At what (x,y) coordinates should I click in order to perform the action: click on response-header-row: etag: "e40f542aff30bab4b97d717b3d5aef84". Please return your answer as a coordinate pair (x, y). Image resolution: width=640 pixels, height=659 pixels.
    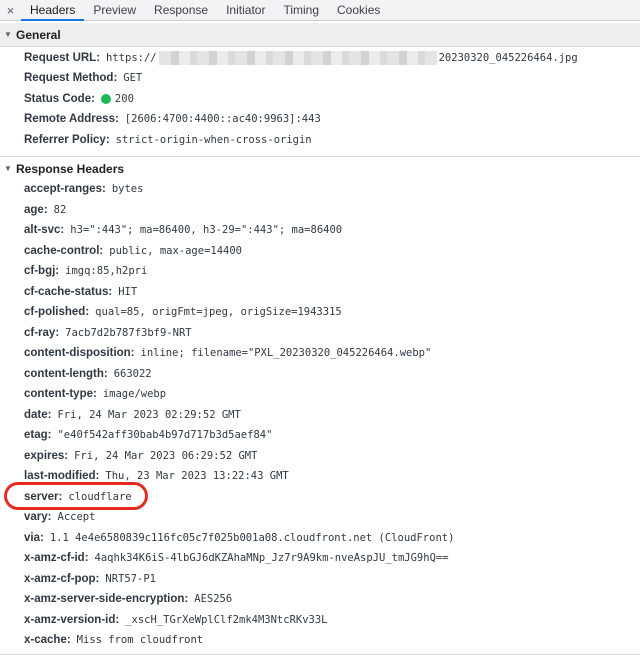
    Looking at the image, I should click on (148, 435).